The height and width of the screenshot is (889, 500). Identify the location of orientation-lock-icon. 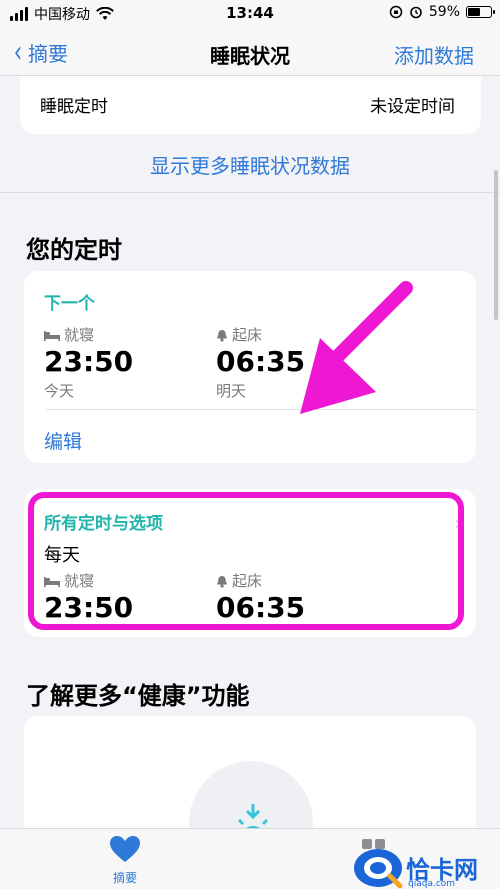
(396, 12).